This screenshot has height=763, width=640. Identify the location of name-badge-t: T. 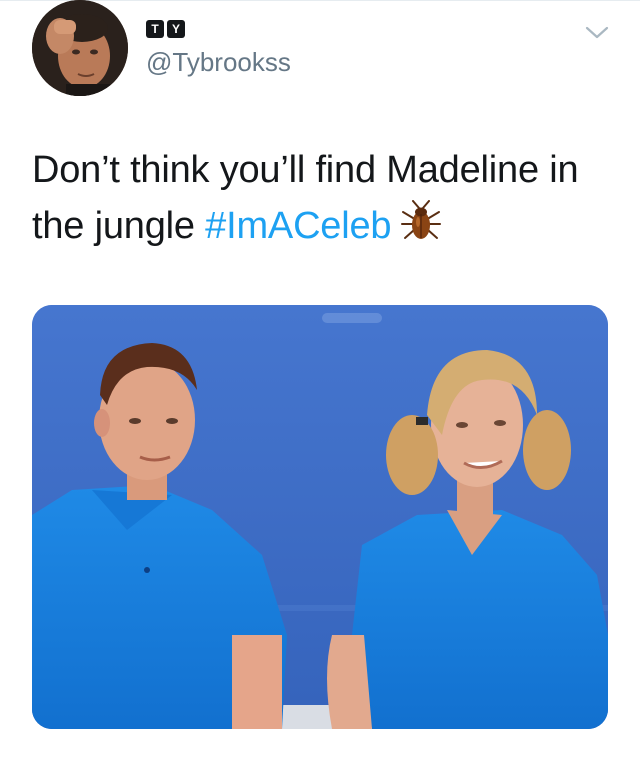
(155, 29).